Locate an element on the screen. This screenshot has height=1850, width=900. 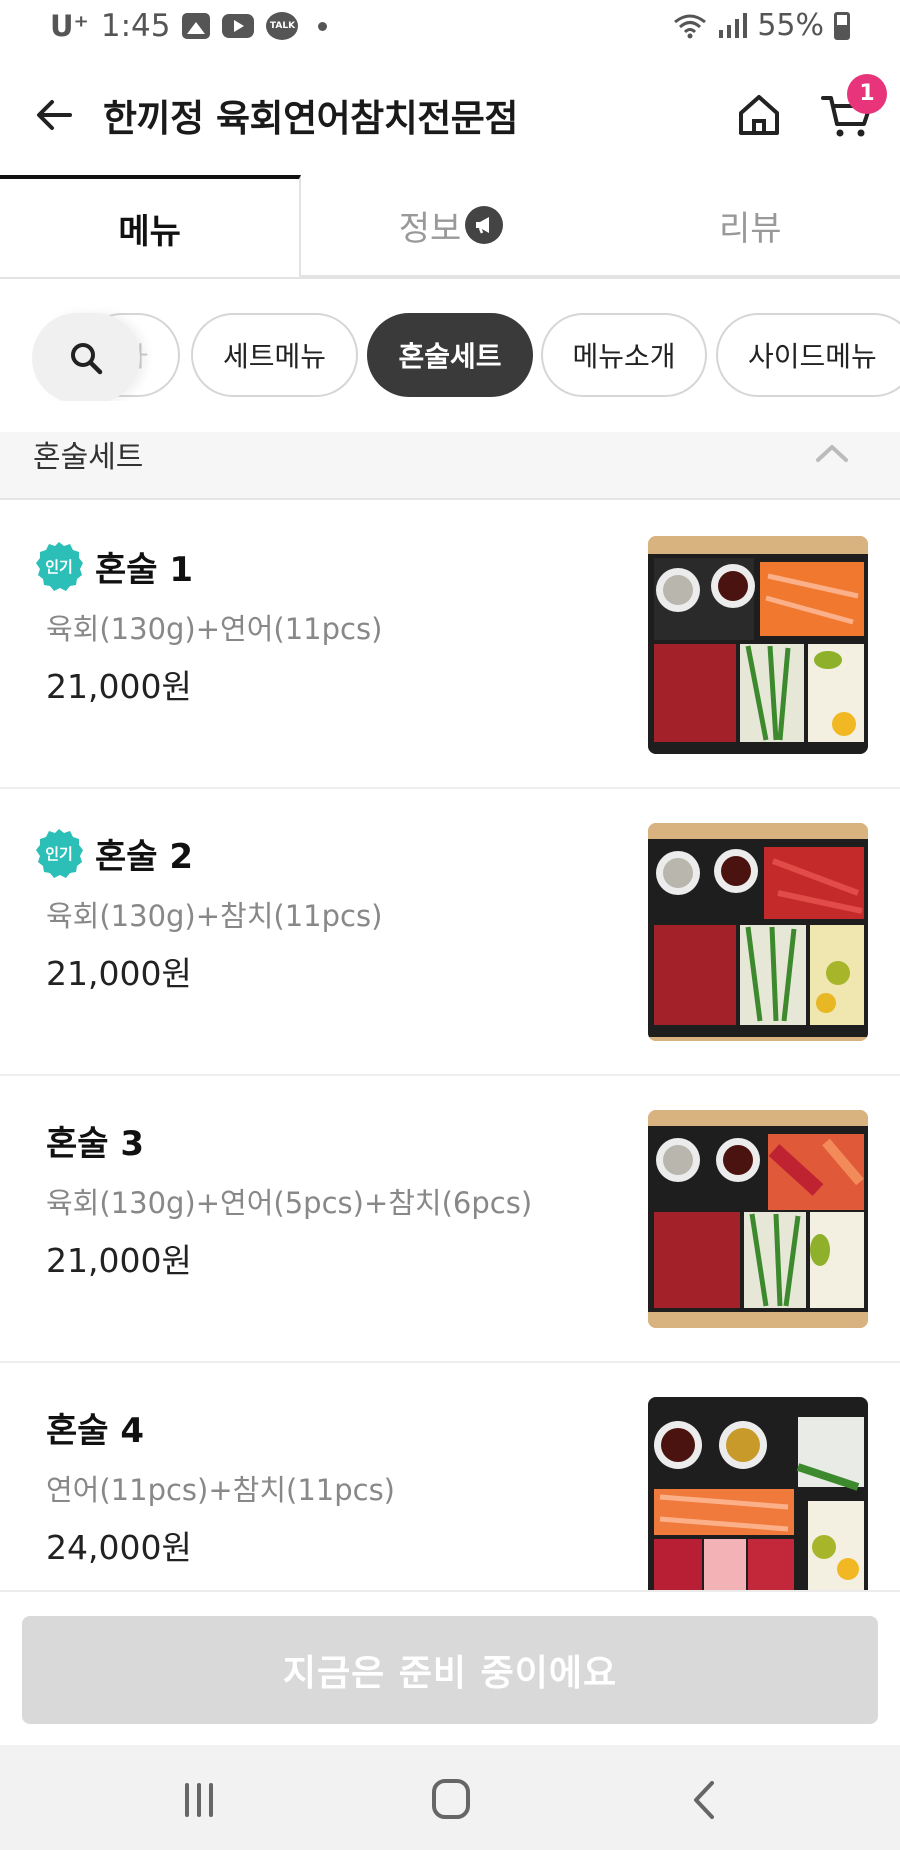
menu-name-row: 인기 혼술 1 is located at coordinates (113, 566).